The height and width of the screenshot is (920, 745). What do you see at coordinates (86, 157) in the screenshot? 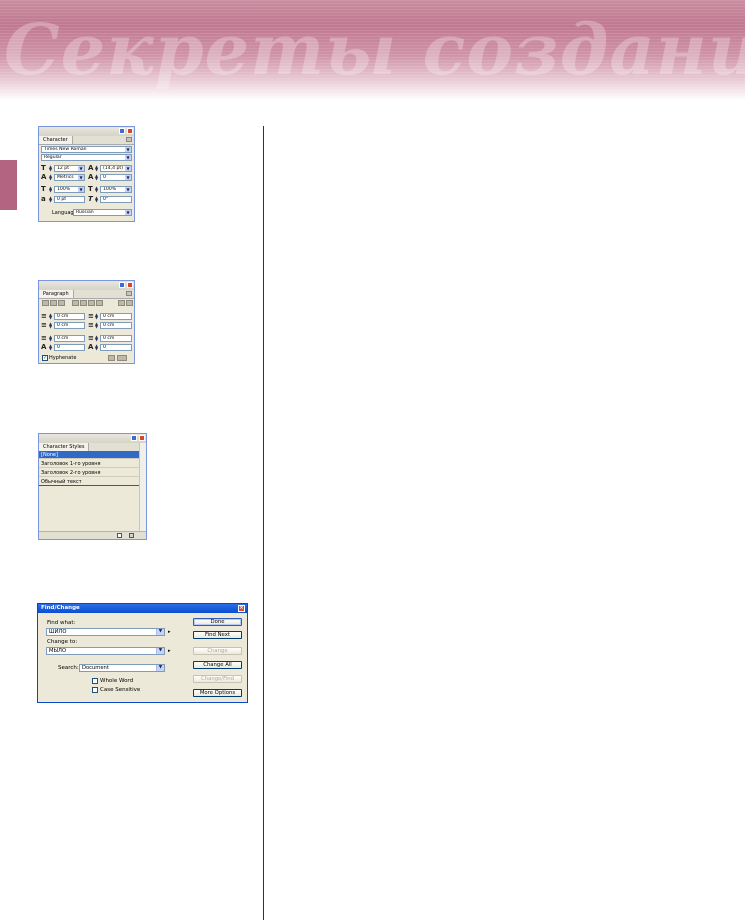
I see `font-style-select: Regular ▼` at bounding box center [86, 157].